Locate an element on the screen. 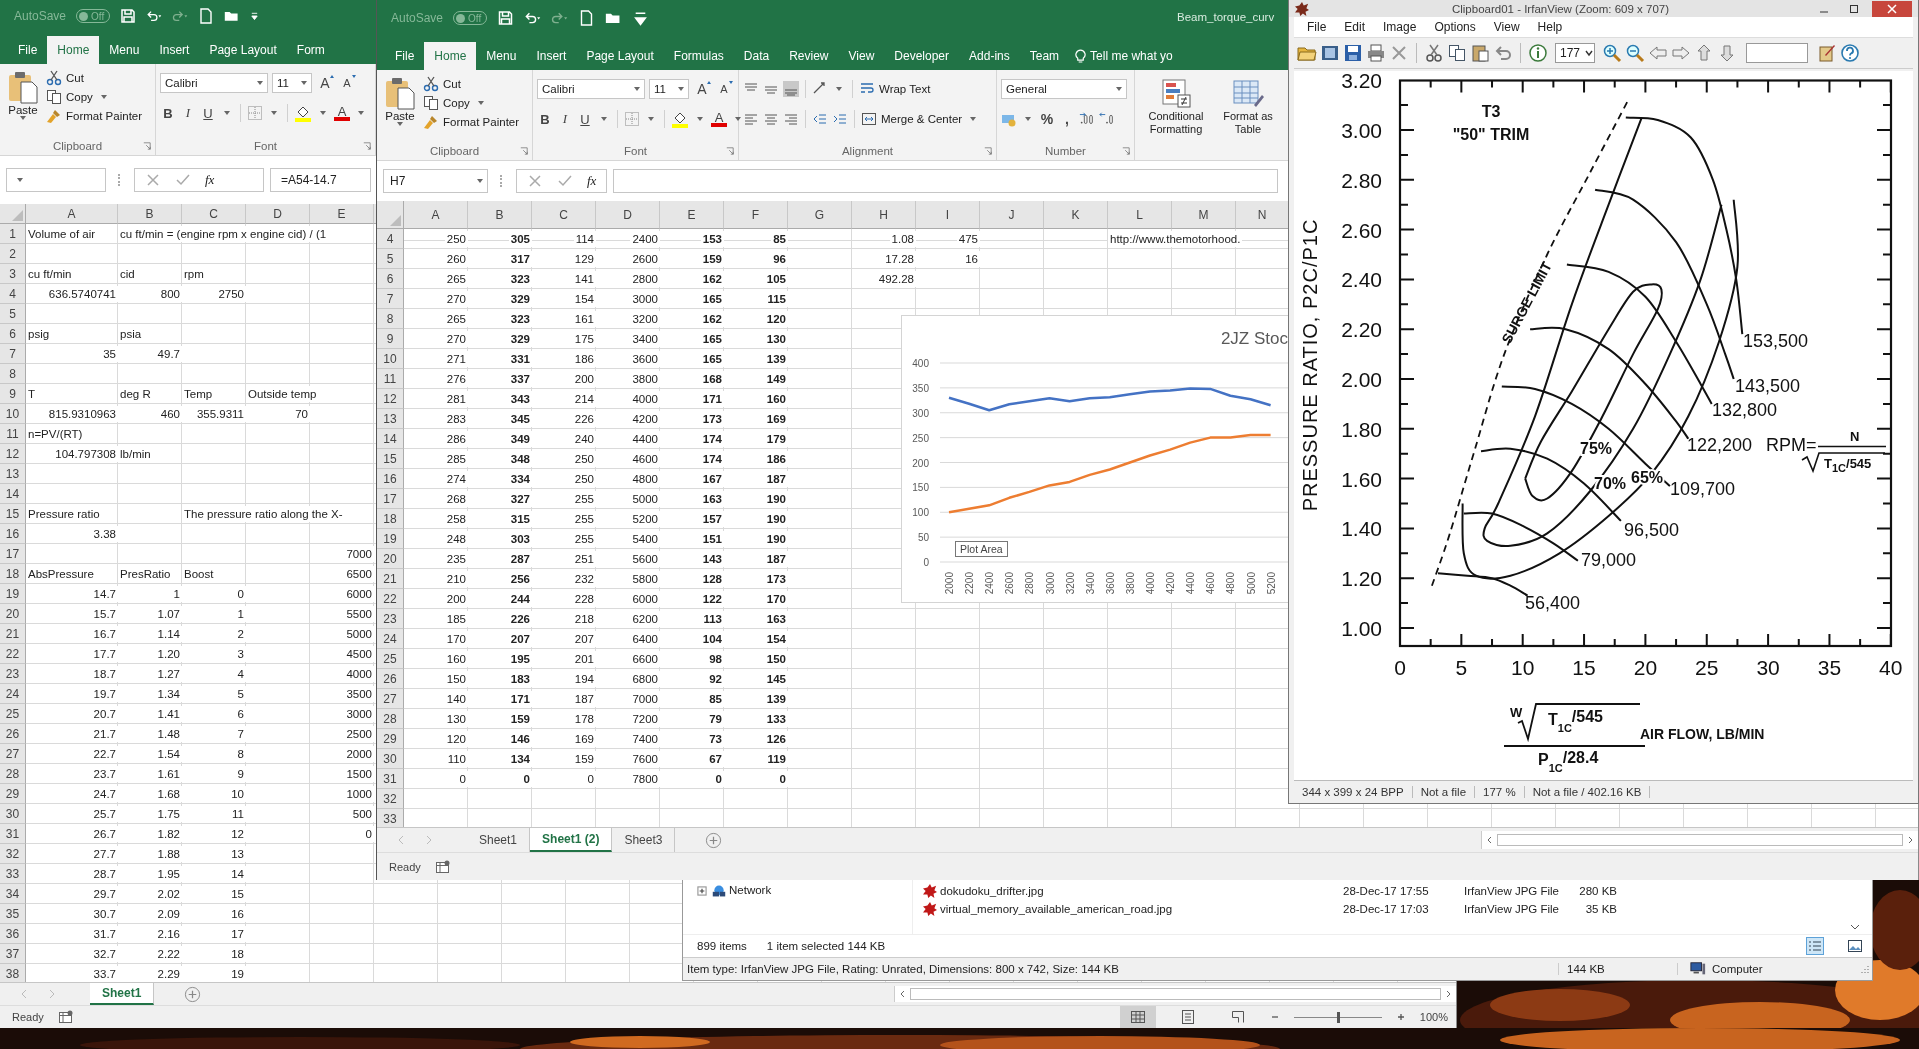 This screenshot has height=1049, width=1919. caret-icon is located at coordinates (1589, 53).